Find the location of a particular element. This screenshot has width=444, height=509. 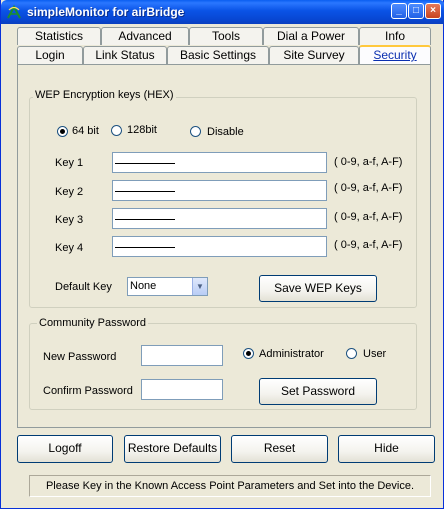

radio-128bit is located at coordinates (116, 130).